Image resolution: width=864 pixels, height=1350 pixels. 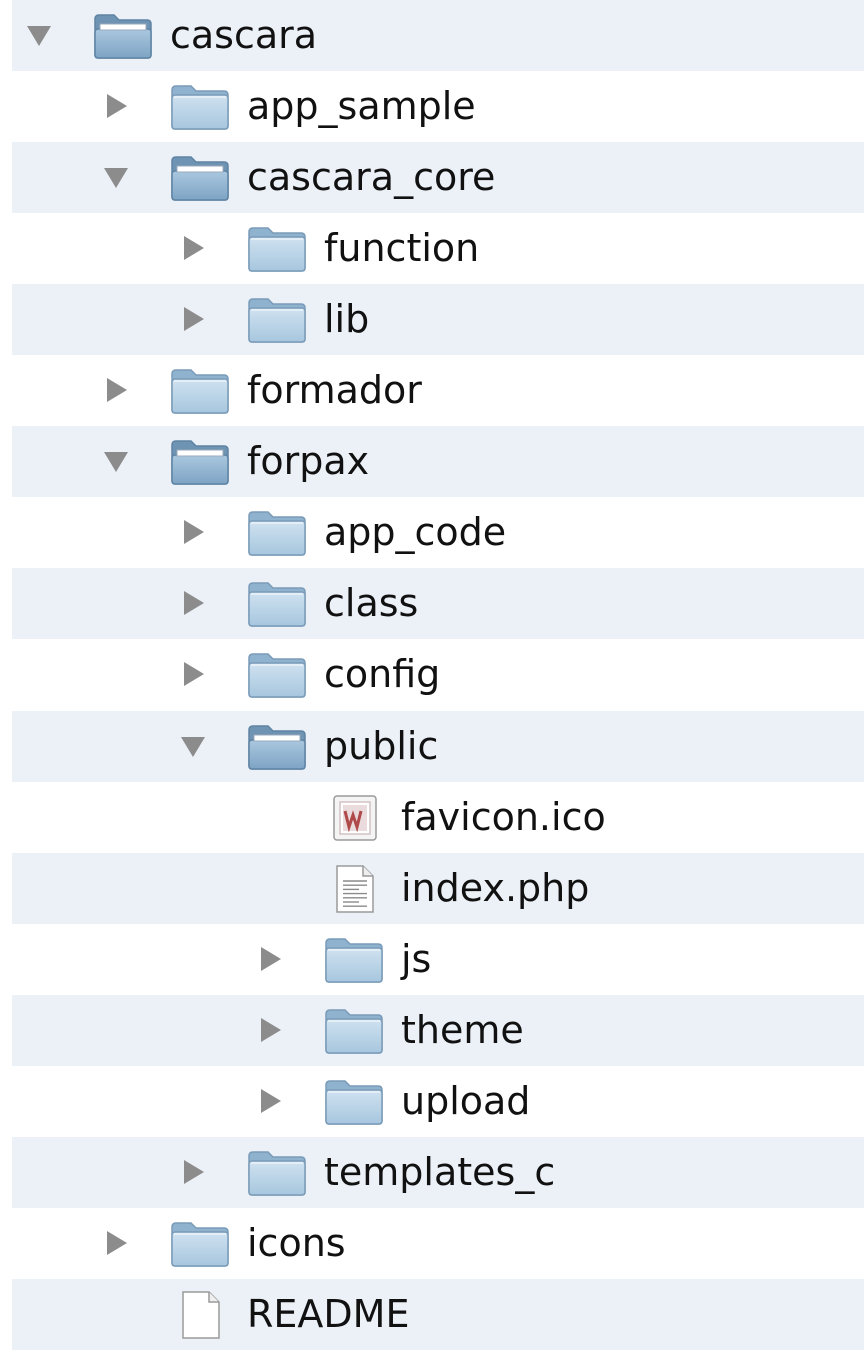 I want to click on tree-item-label: cascara_core, so click(x=371, y=177).